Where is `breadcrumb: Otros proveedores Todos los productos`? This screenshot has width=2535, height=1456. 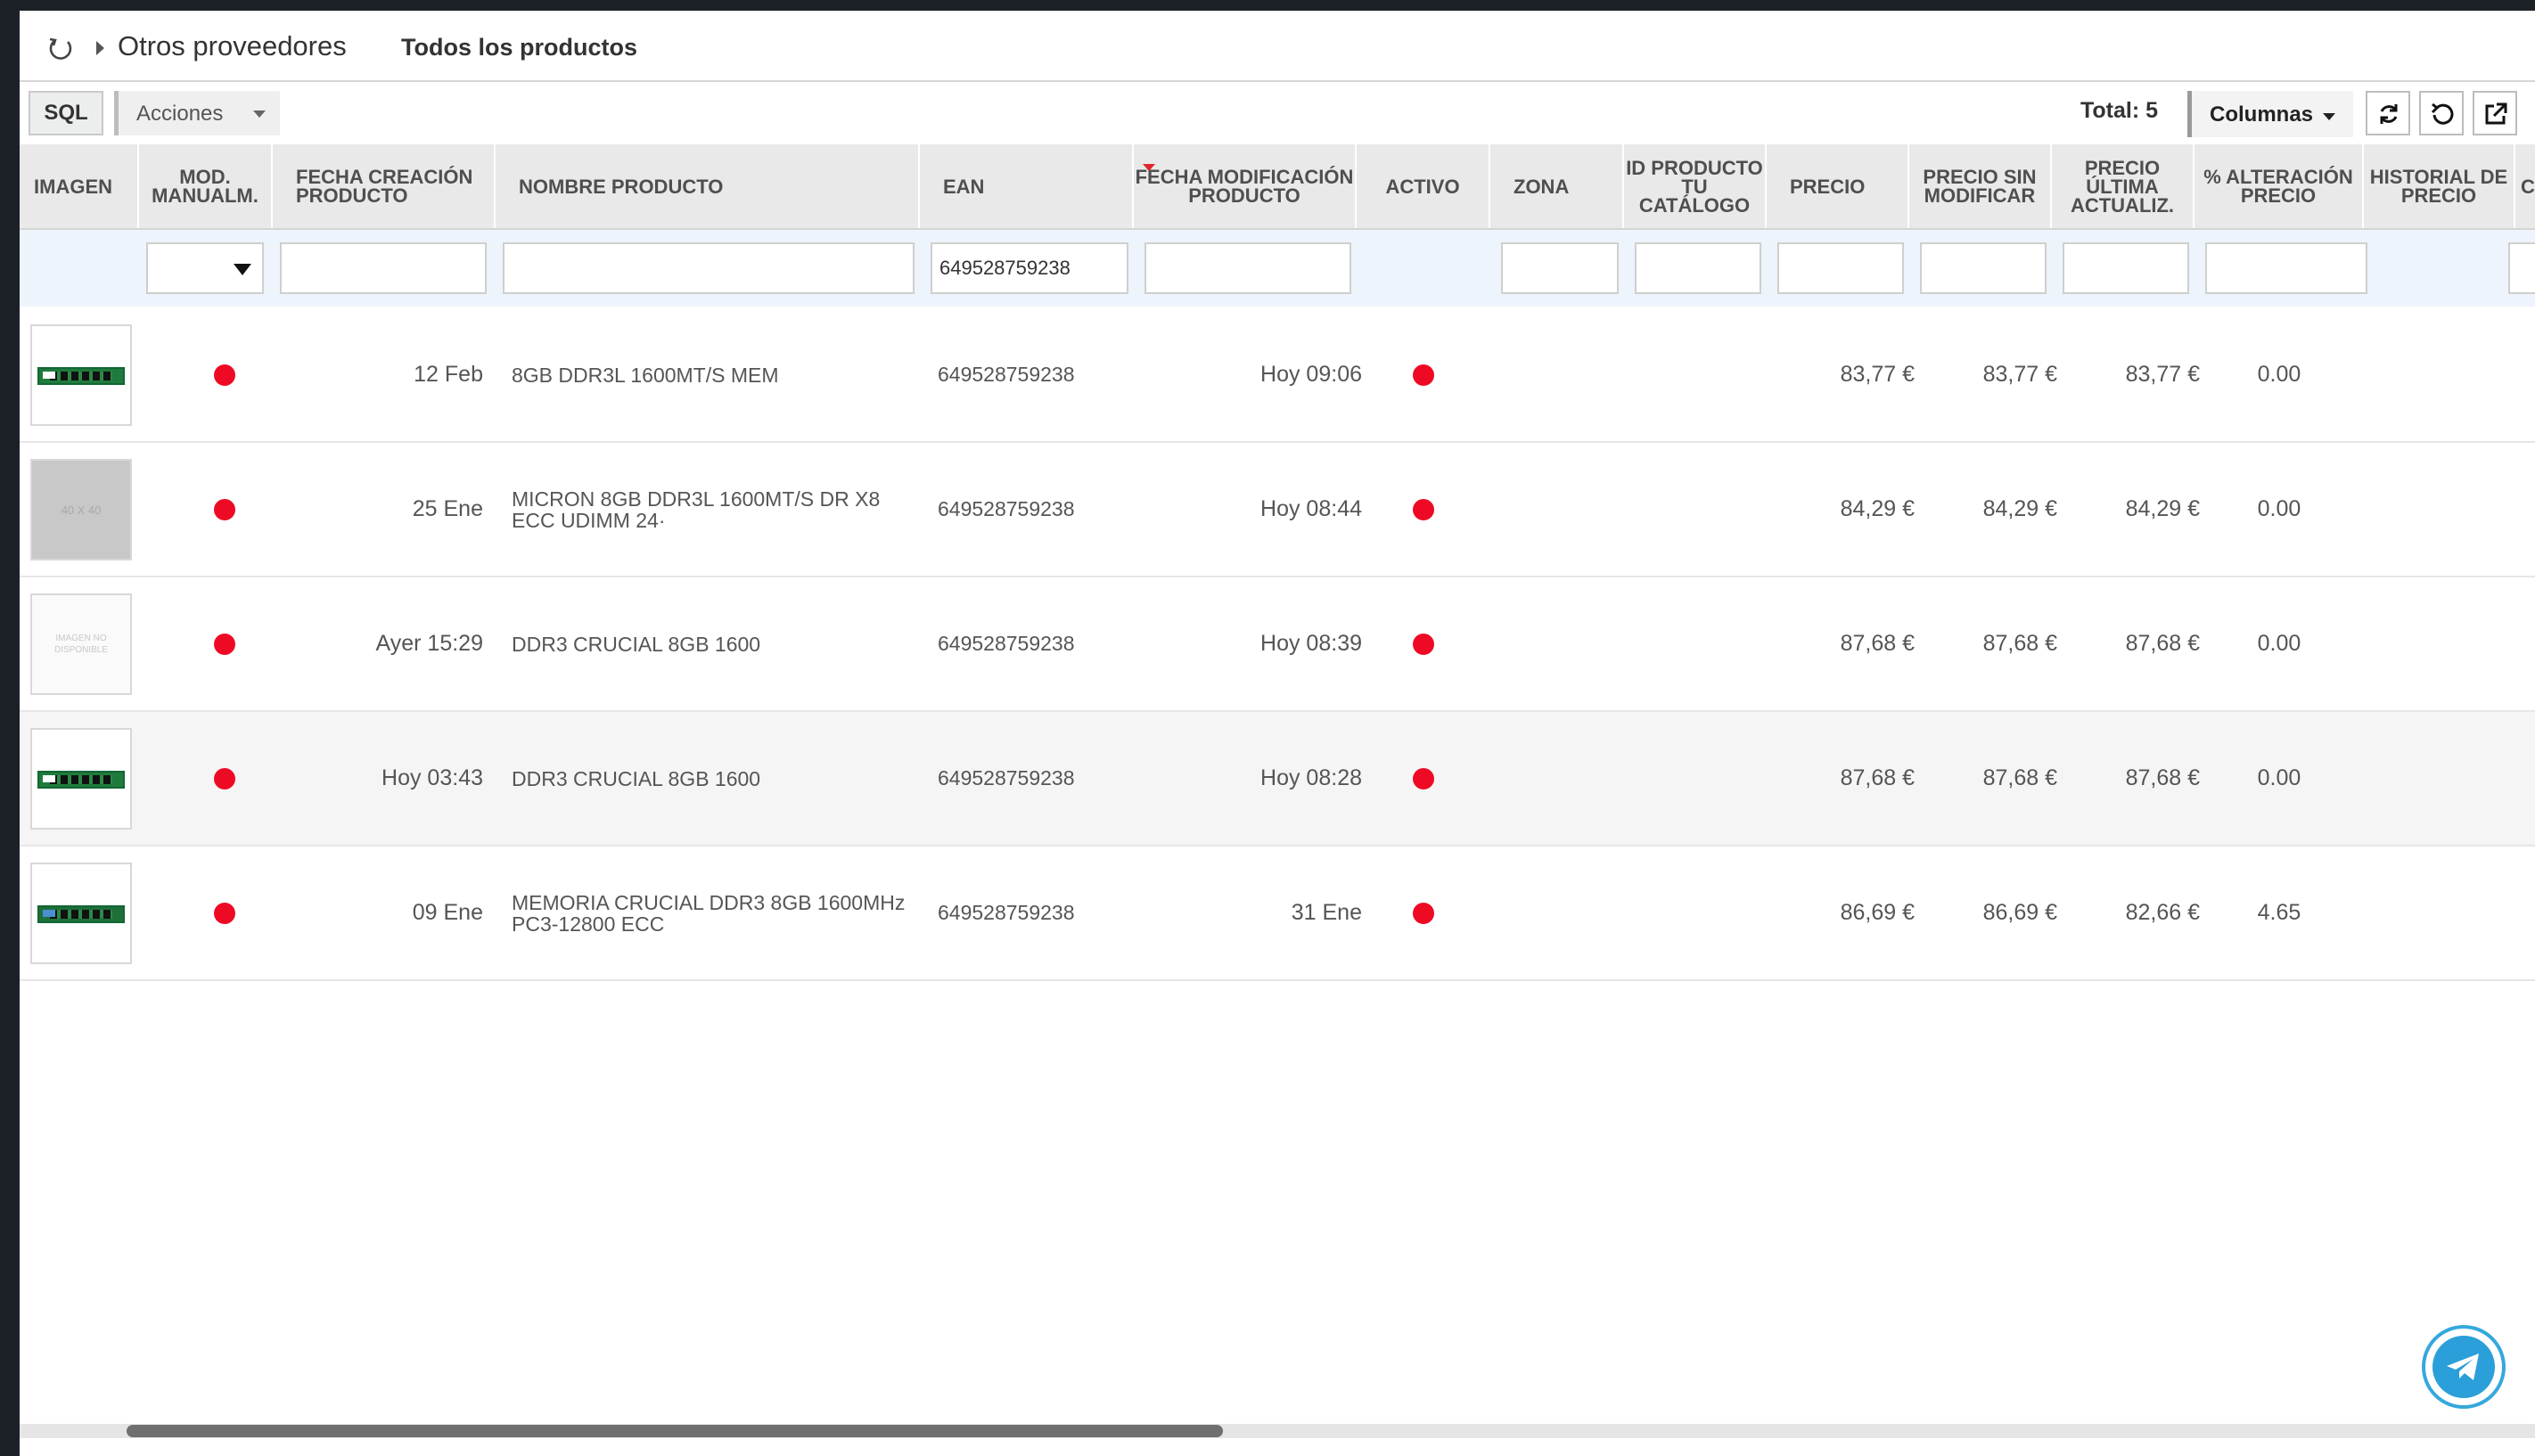
breadcrumb: Otros proveedores Todos los productos is located at coordinates (1278, 46).